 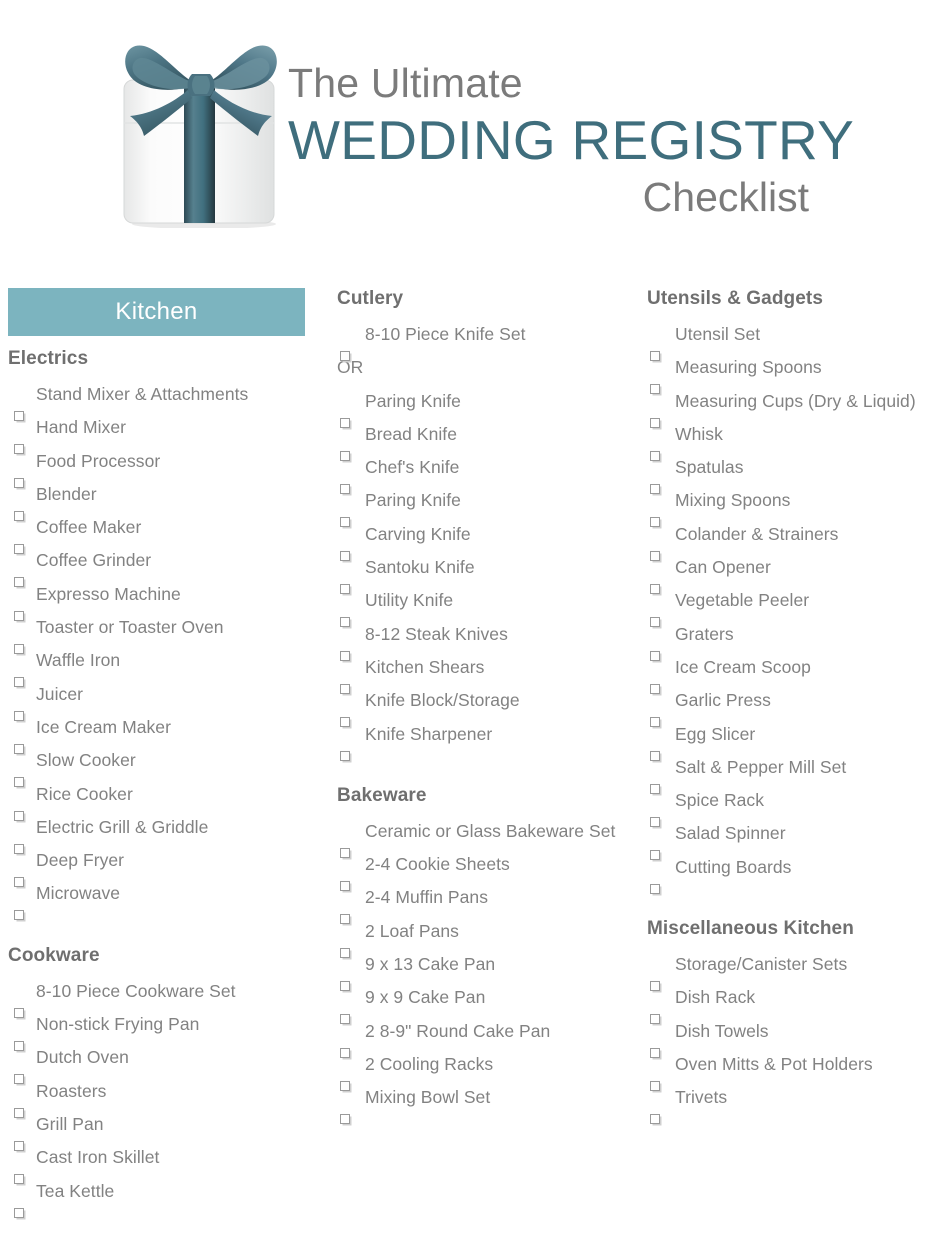 What do you see at coordinates (159, 766) in the screenshot?
I see `list-item: Slow Cooker` at bounding box center [159, 766].